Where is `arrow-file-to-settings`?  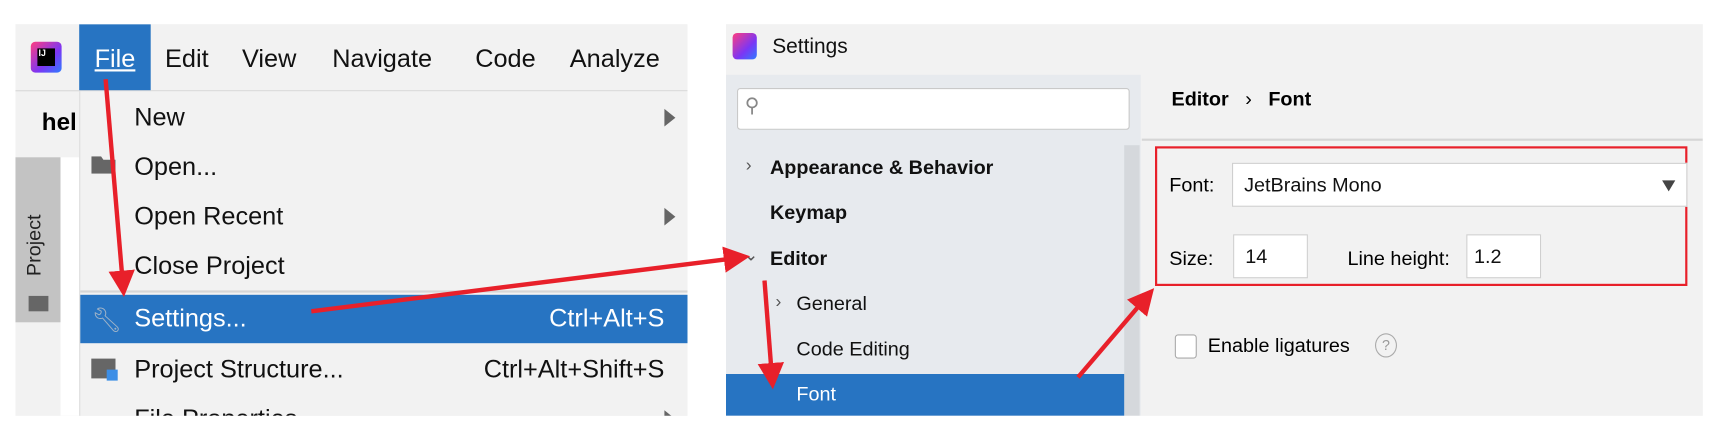 arrow-file-to-settings is located at coordinates (119, 188).